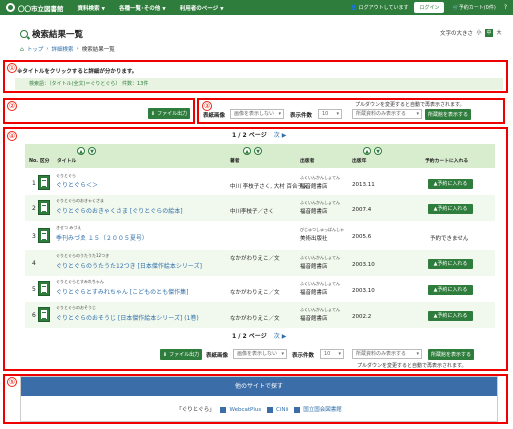 This screenshot has width=513, height=429. I want to click on file-output-button: ⬇ ファイル出力, so click(169, 113).